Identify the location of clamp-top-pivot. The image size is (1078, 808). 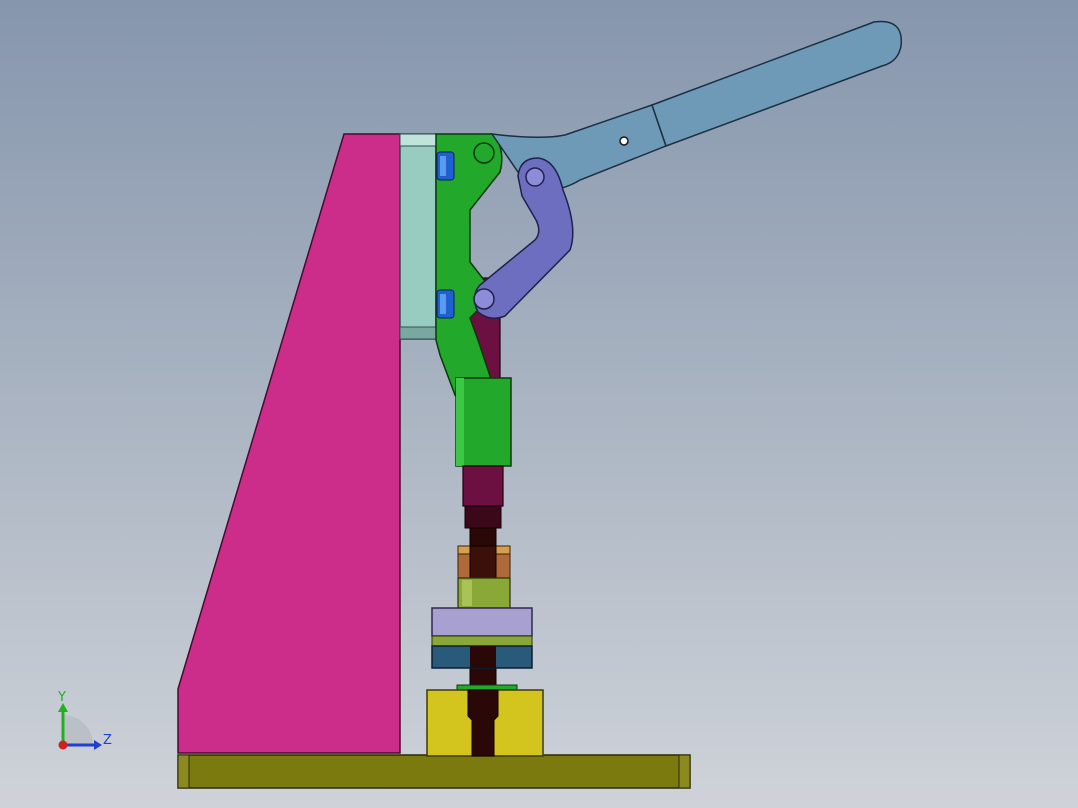
(484, 153).